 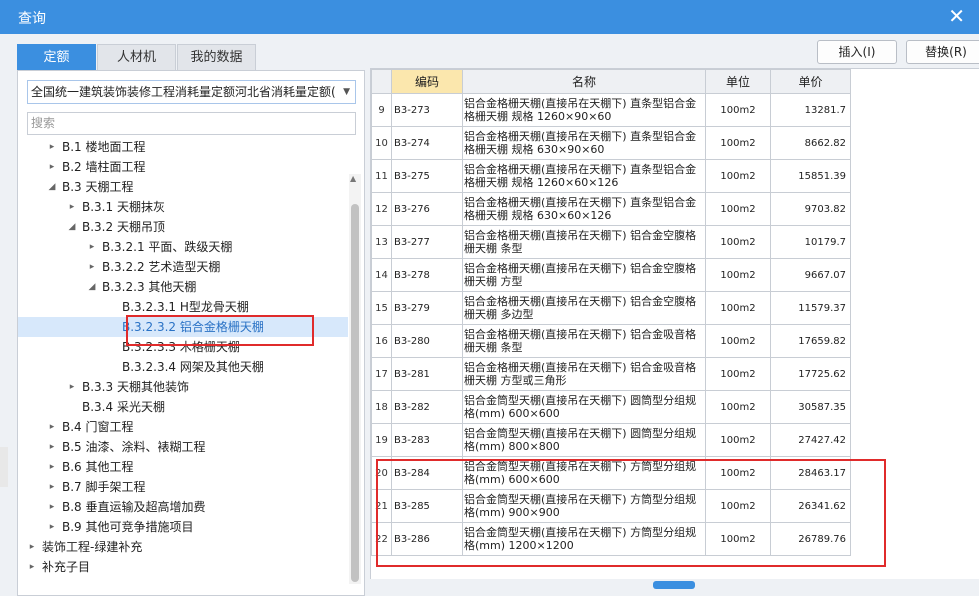 I want to click on tree-item: ◢ B.3 天棚工程, so click(x=183, y=187).